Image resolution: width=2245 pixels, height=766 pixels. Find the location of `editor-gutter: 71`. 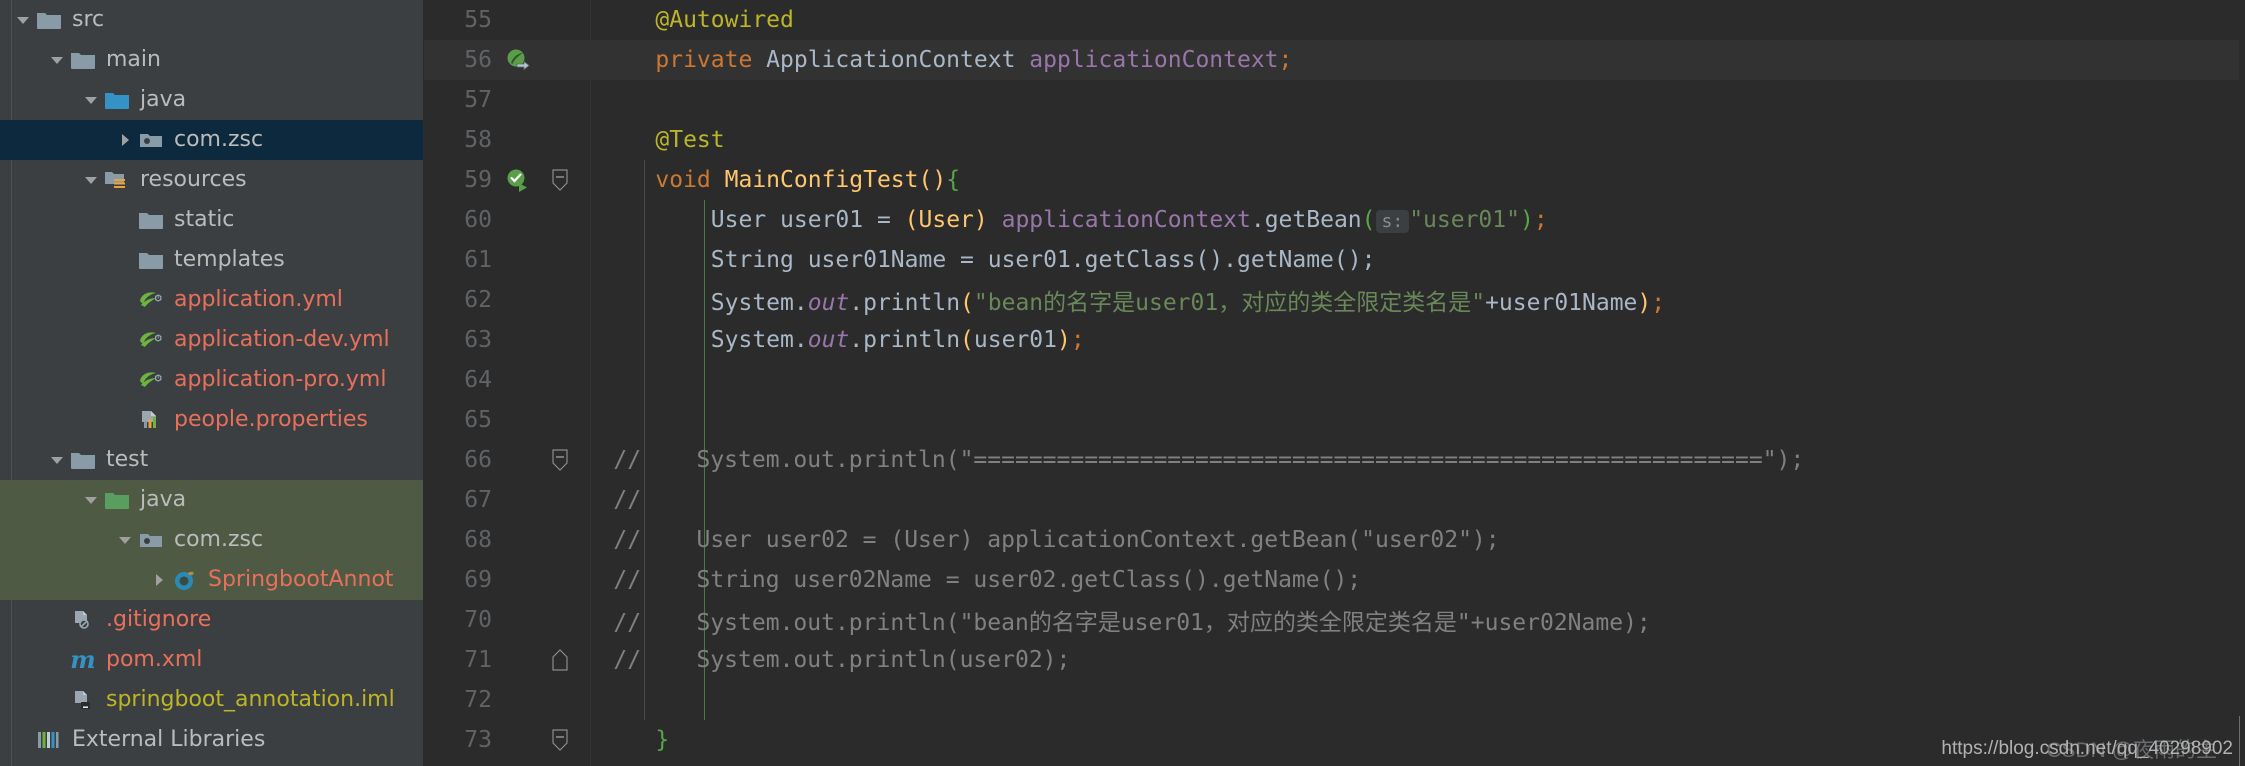

editor-gutter: 71 is located at coordinates (507, 660).